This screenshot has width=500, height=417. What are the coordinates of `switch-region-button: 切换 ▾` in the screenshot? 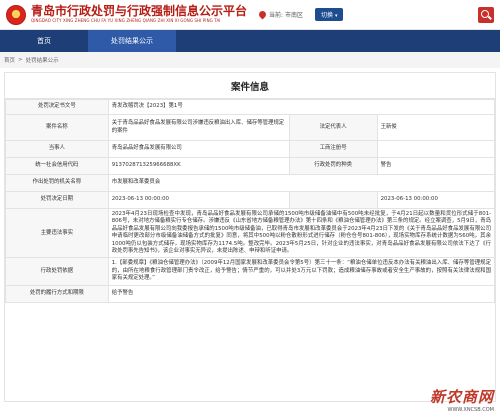 It's located at (329, 14).